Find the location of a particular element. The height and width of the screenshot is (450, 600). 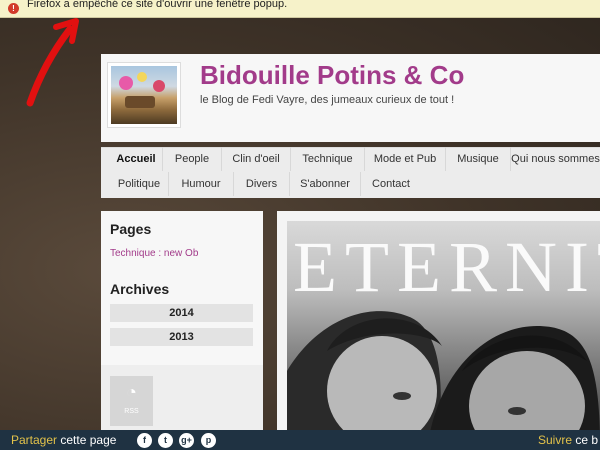

share-rest-text: cette page is located at coordinates (88, 440).